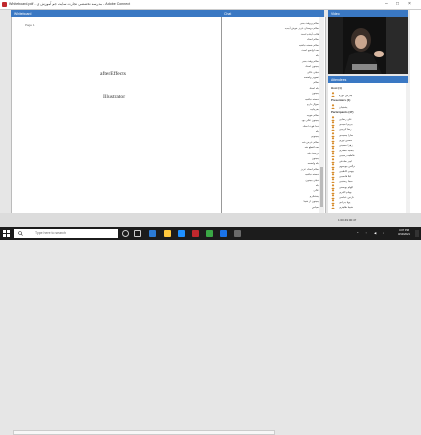 The image size is (421, 435). Describe the element at coordinates (312, 67) in the screenshot. I see `chat-message: ممنون استاد` at that location.